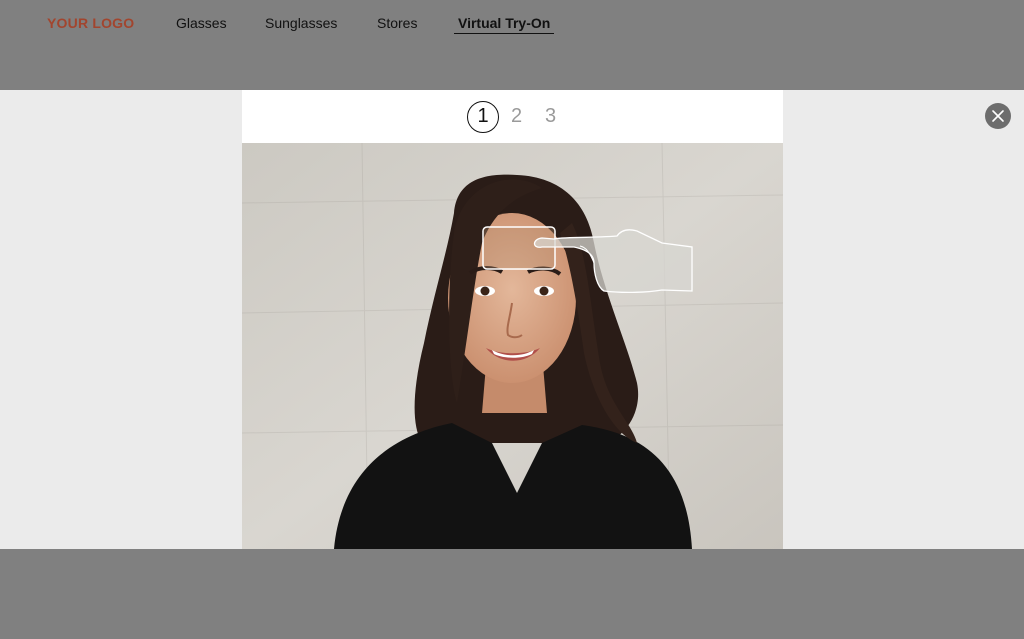 The image size is (1024, 639). I want to click on nav-item-virtual-try-on: Virtual Try-On, so click(504, 24).